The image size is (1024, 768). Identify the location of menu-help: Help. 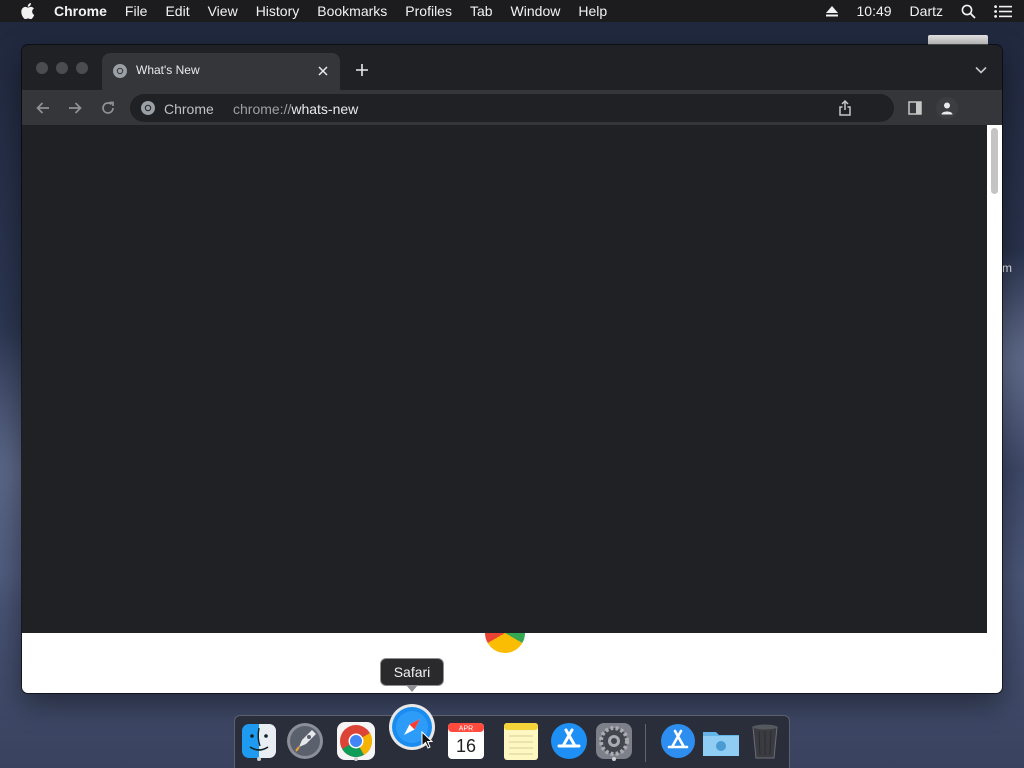
(592, 11).